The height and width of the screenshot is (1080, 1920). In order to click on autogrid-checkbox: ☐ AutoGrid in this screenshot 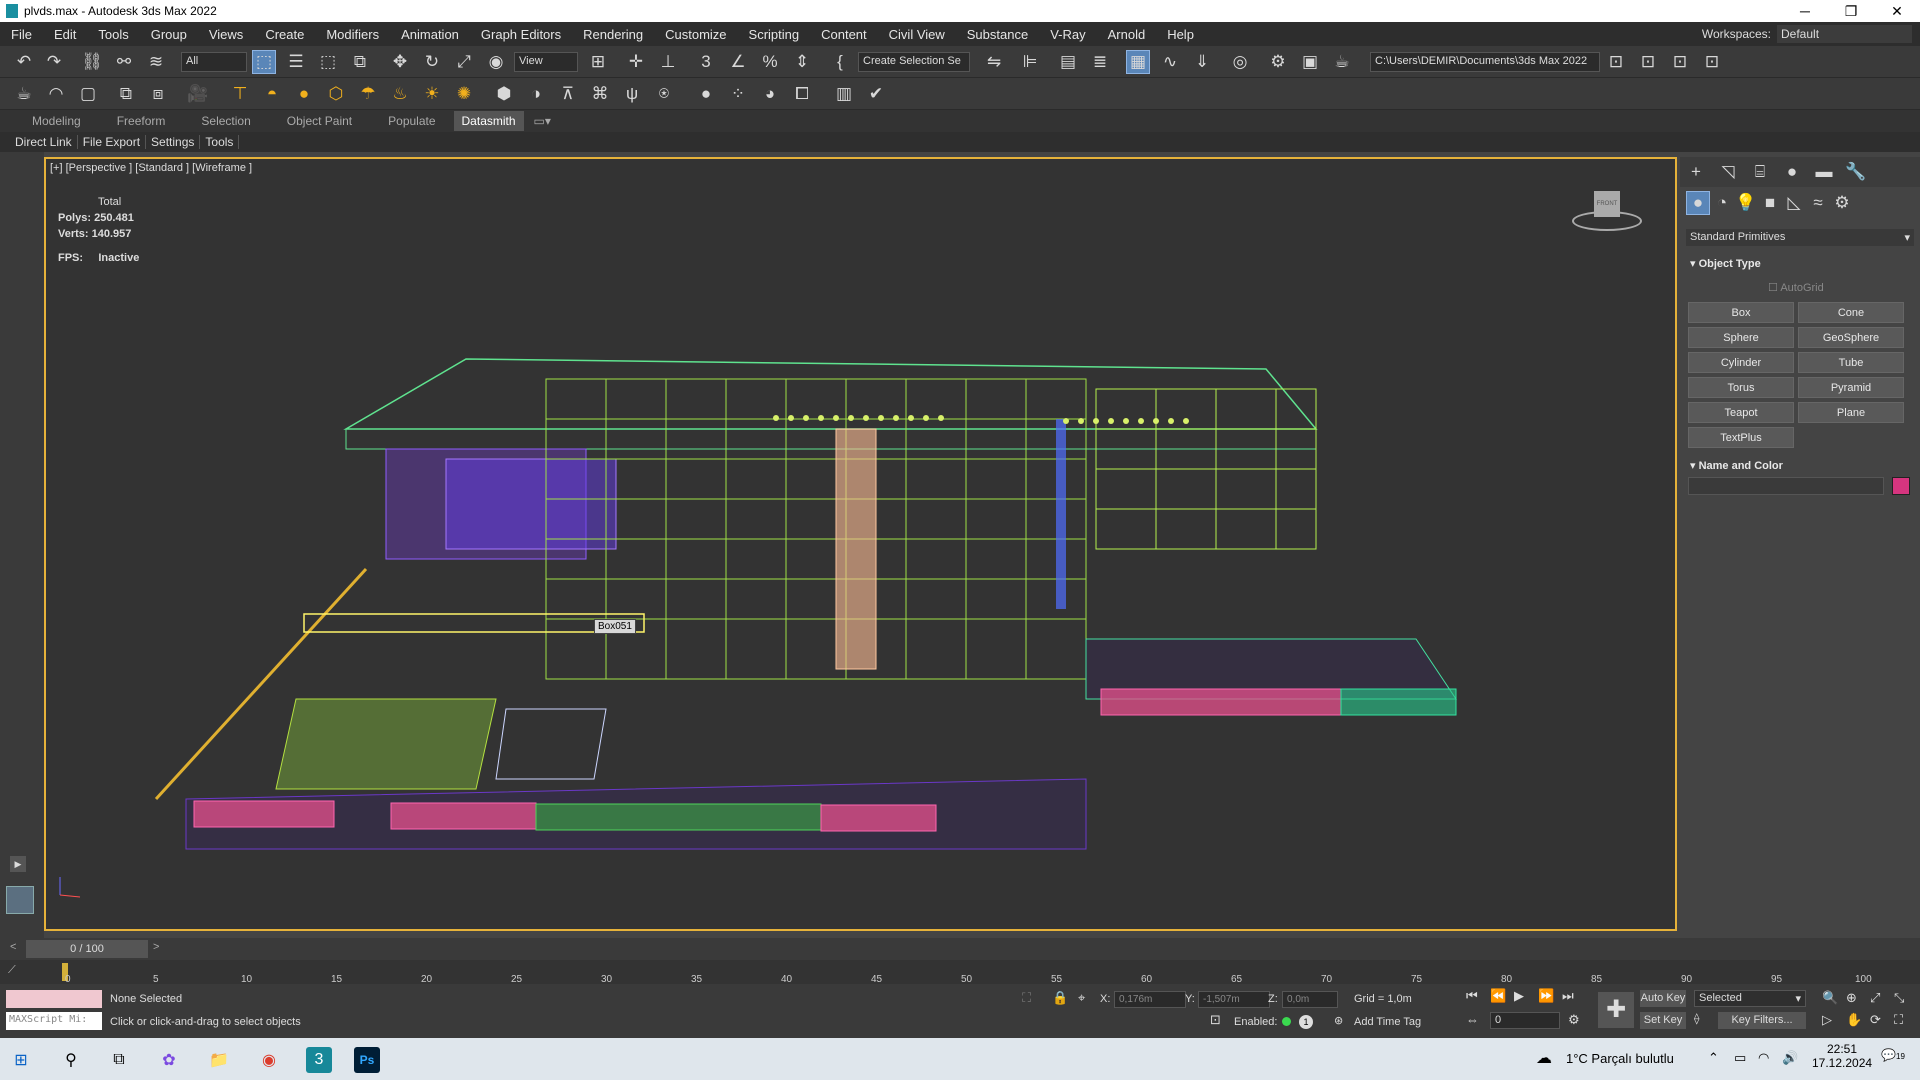, I will do `click(1796, 287)`.